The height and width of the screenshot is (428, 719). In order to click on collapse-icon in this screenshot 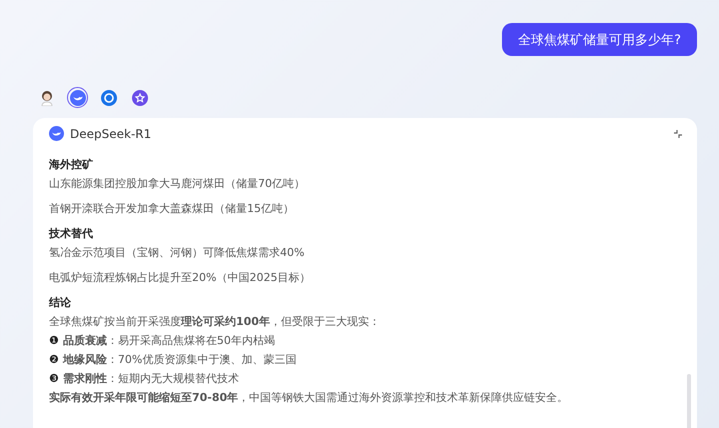, I will do `click(678, 133)`.